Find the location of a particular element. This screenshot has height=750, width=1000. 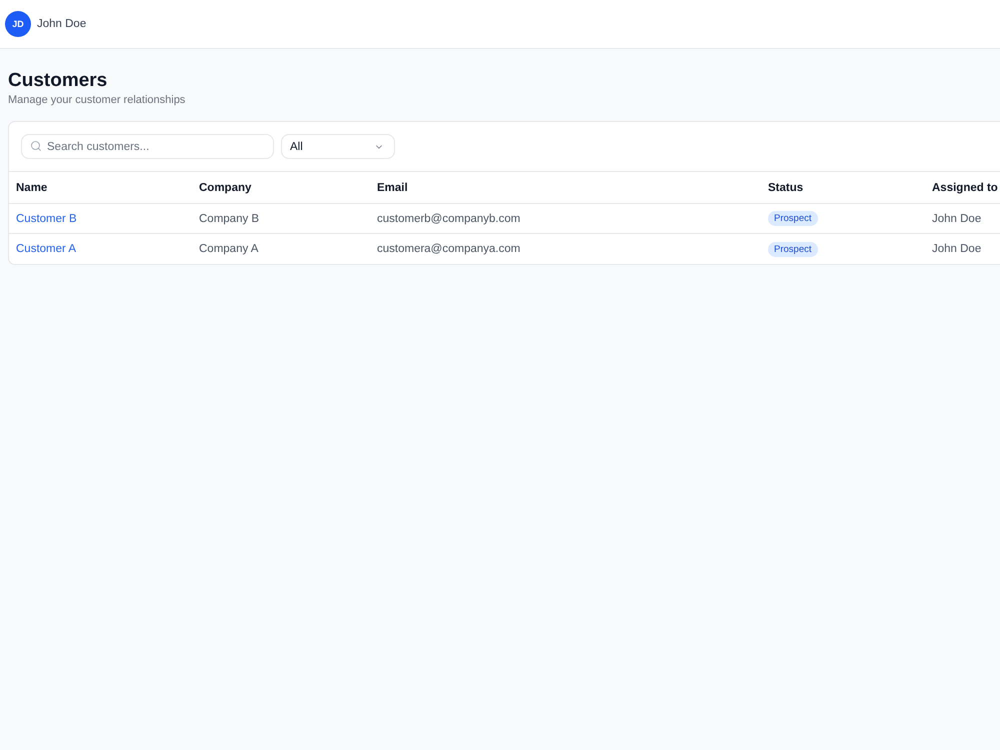

customer-name-link: Customer A is located at coordinates (46, 249).